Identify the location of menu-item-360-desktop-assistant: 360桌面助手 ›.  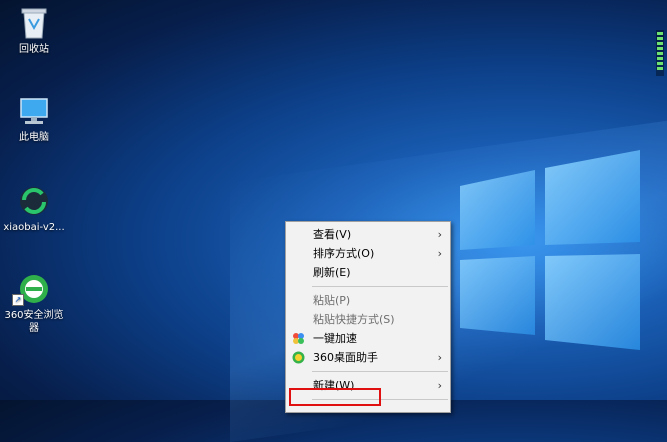
(368, 357).